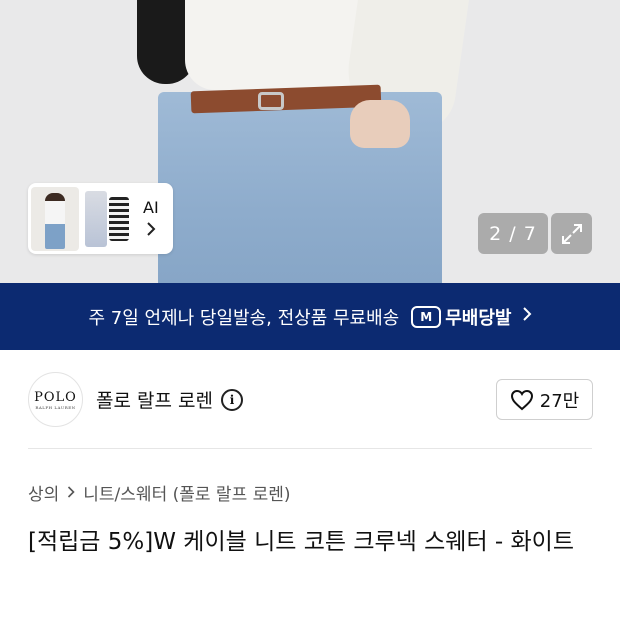 Image resolution: width=620 pixels, height=620 pixels. What do you see at coordinates (521, 399) in the screenshot?
I see `heart-icon` at bounding box center [521, 399].